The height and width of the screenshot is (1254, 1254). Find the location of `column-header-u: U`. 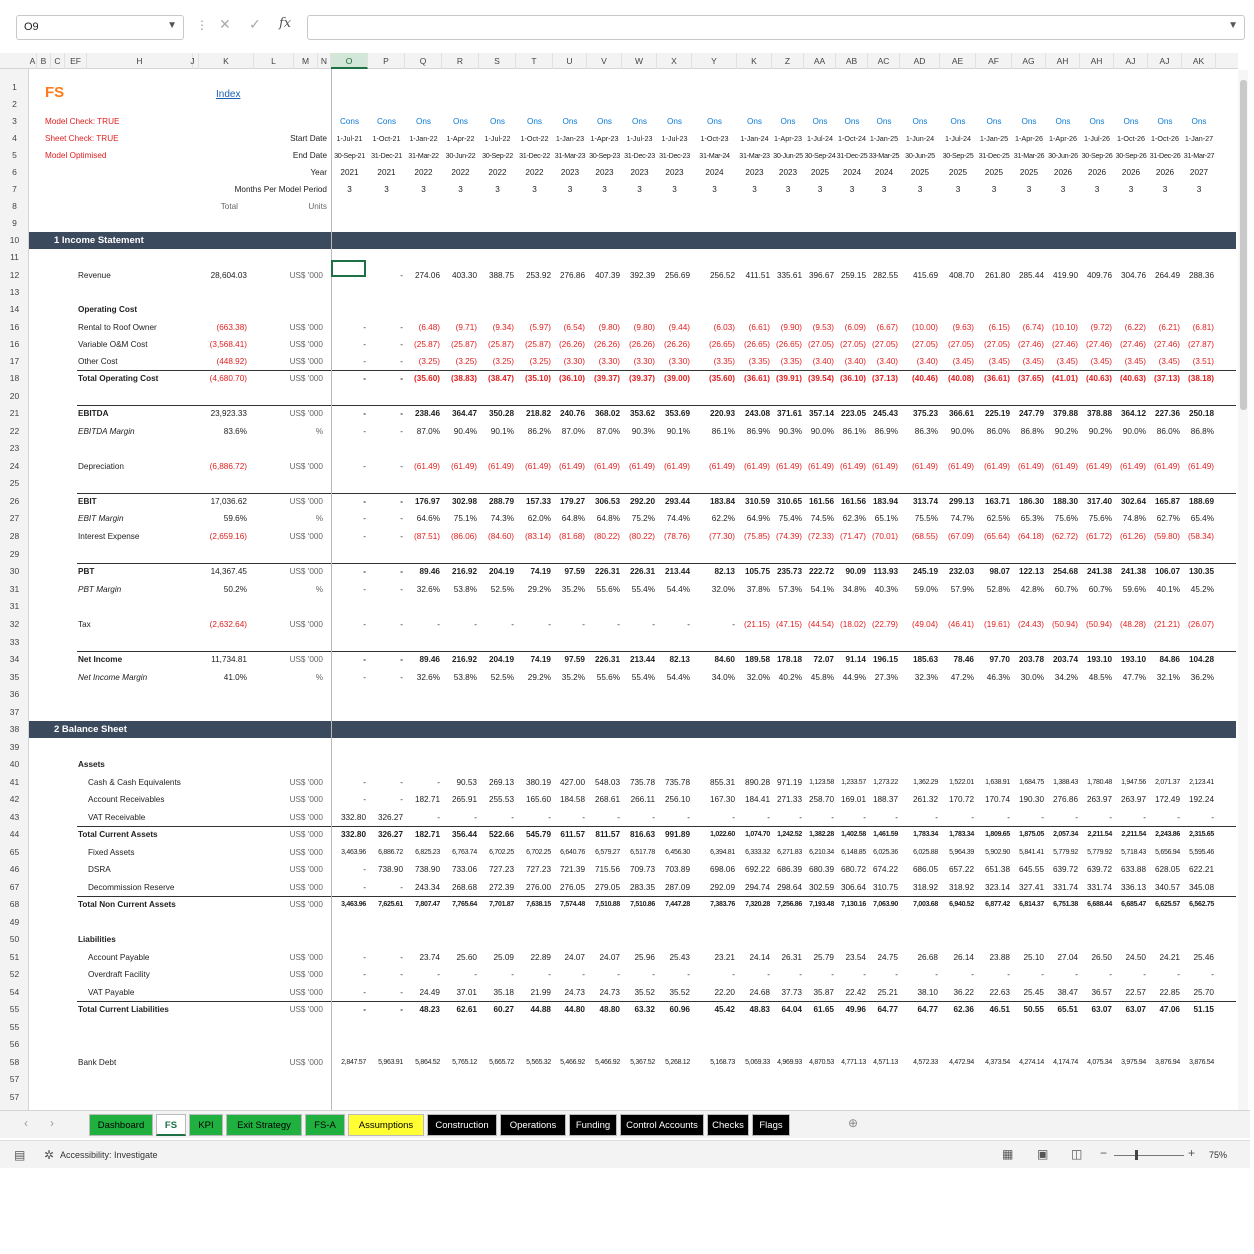

column-header-u: U is located at coordinates (570, 61).